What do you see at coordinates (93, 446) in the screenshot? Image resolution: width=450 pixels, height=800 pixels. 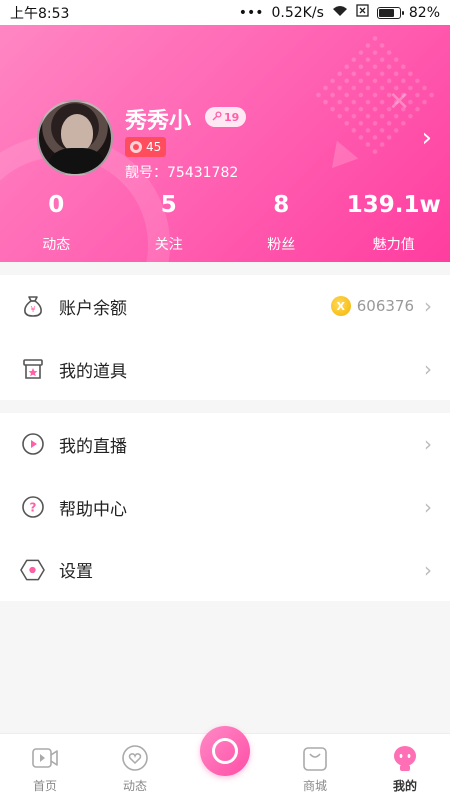 I see `menu-label: 我的直播` at bounding box center [93, 446].